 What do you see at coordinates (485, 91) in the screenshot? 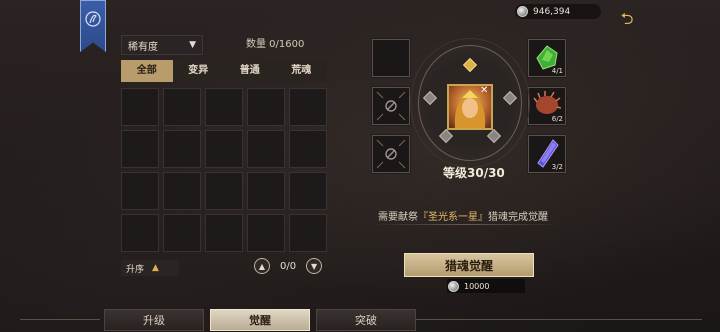
I see `close-icon: ✕` at bounding box center [485, 91].